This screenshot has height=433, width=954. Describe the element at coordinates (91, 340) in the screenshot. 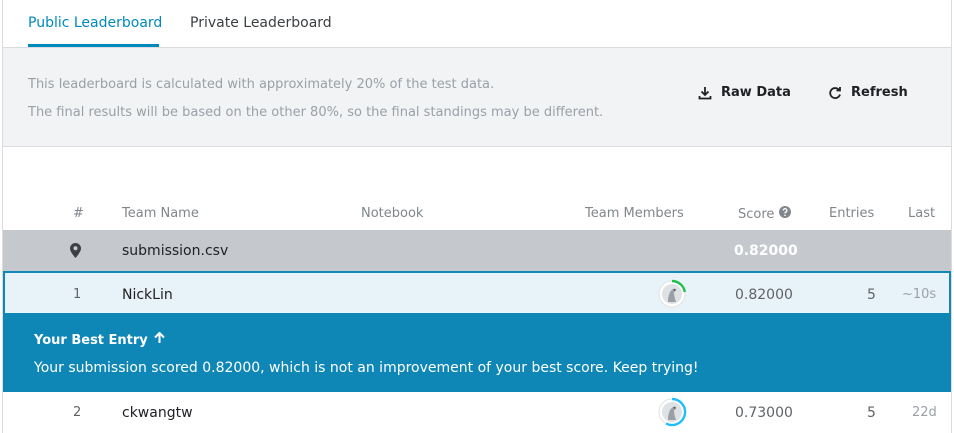

I see `best-entry-title-label: Your Best Entry` at that location.